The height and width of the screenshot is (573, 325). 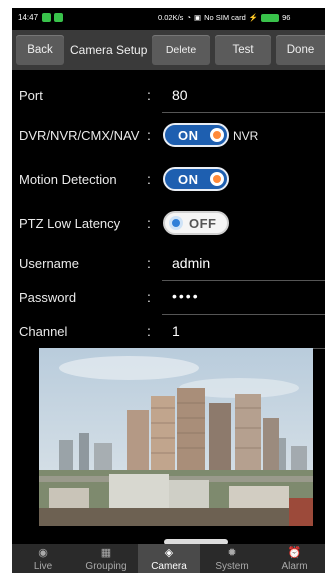 What do you see at coordinates (300, 50) in the screenshot?
I see `done-button: Done` at bounding box center [300, 50].